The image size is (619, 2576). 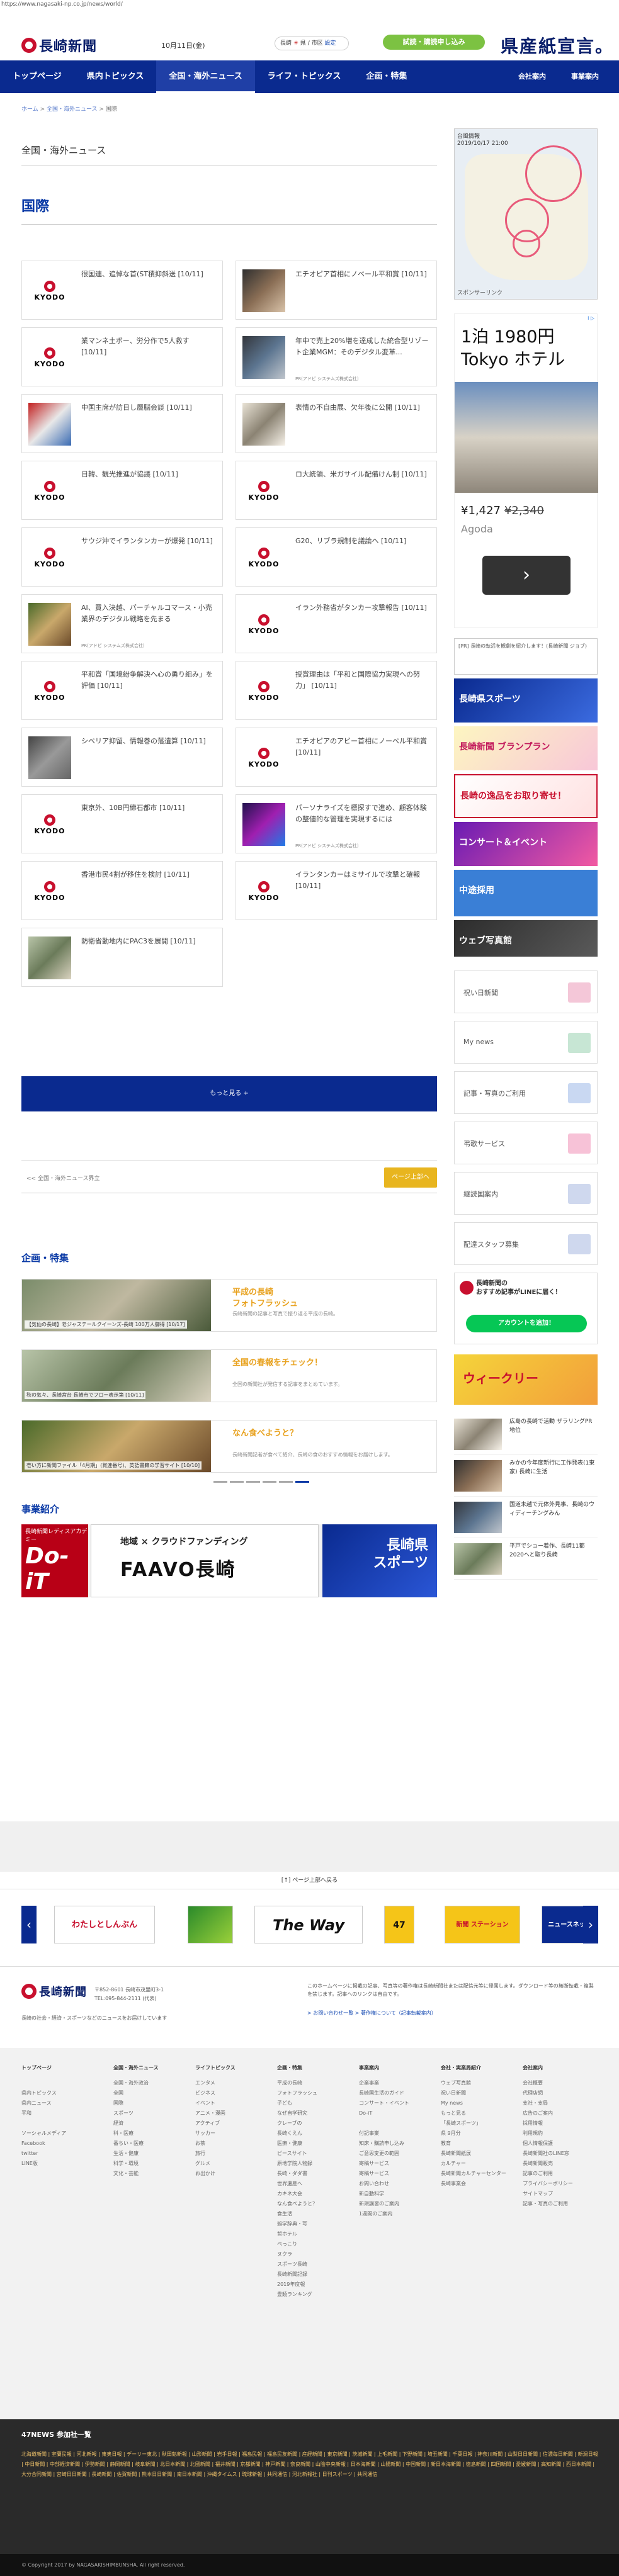 I want to click on sitemap-heading: 会社案内, so click(x=548, y=2068).